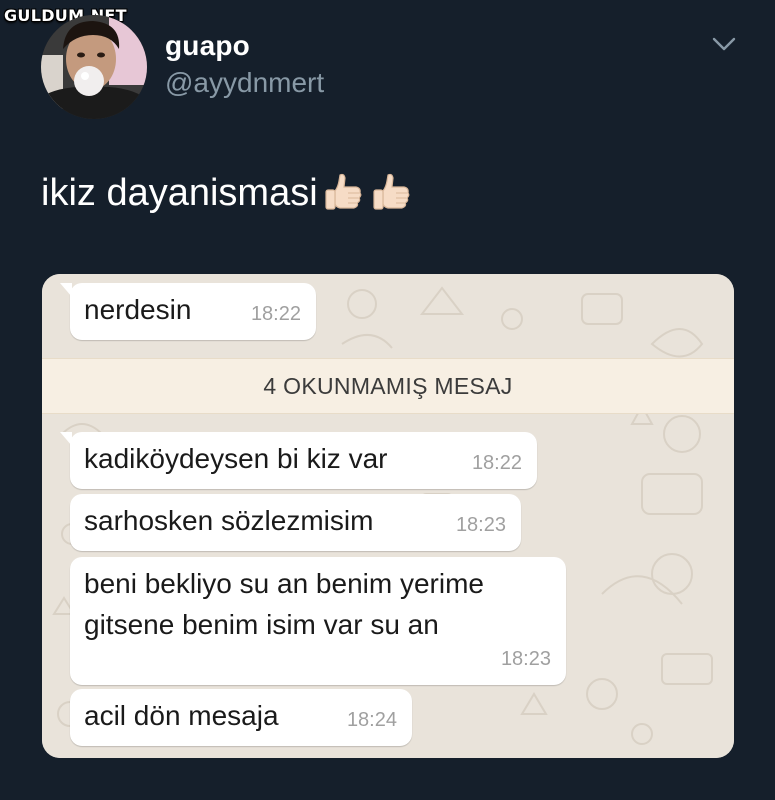 This screenshot has height=800, width=775. What do you see at coordinates (724, 44) in the screenshot?
I see `chevron-down-icon` at bounding box center [724, 44].